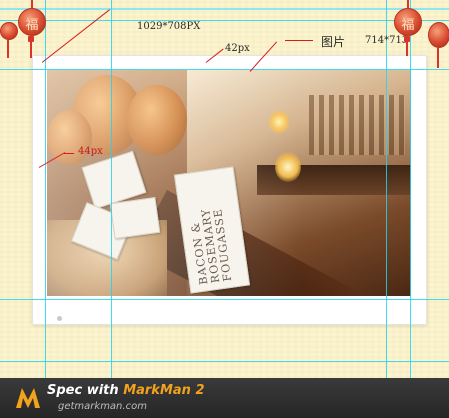 This screenshot has width=449, height=418. Describe the element at coordinates (169, 26) in the screenshot. I see `annotation-full-size: 1029*708PX` at that location.